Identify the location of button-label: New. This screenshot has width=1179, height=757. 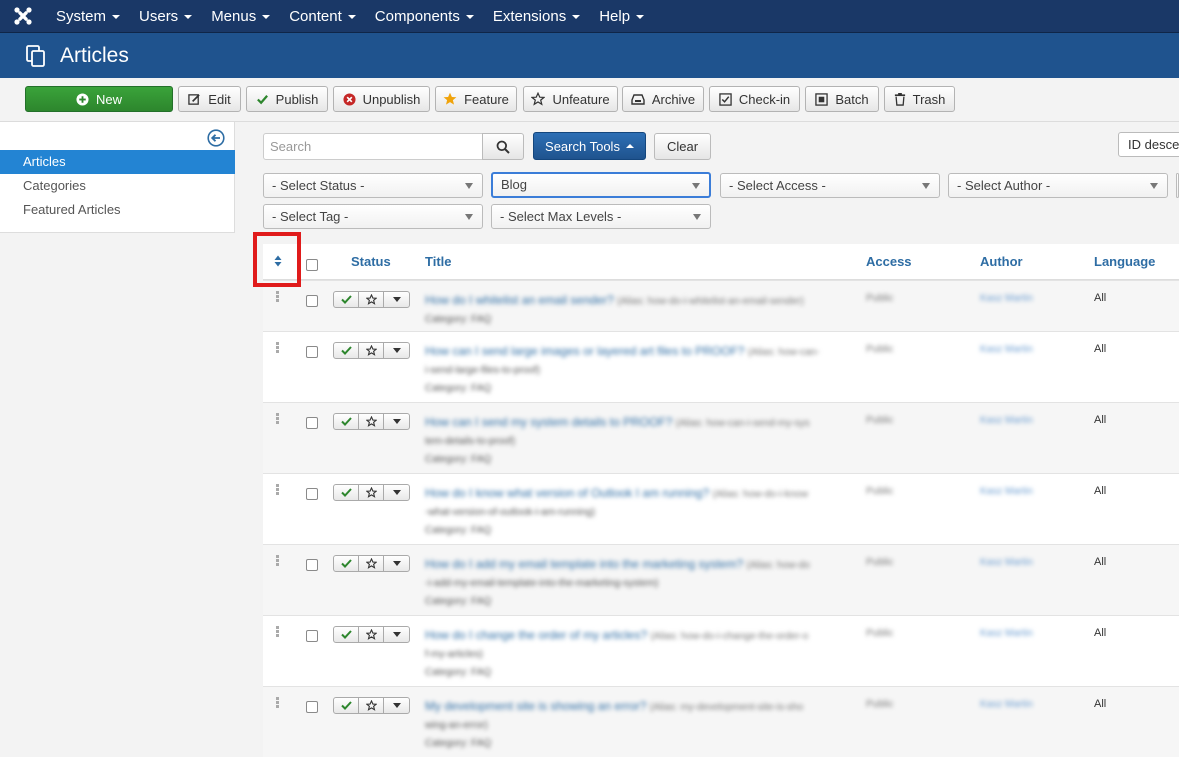
(108, 99).